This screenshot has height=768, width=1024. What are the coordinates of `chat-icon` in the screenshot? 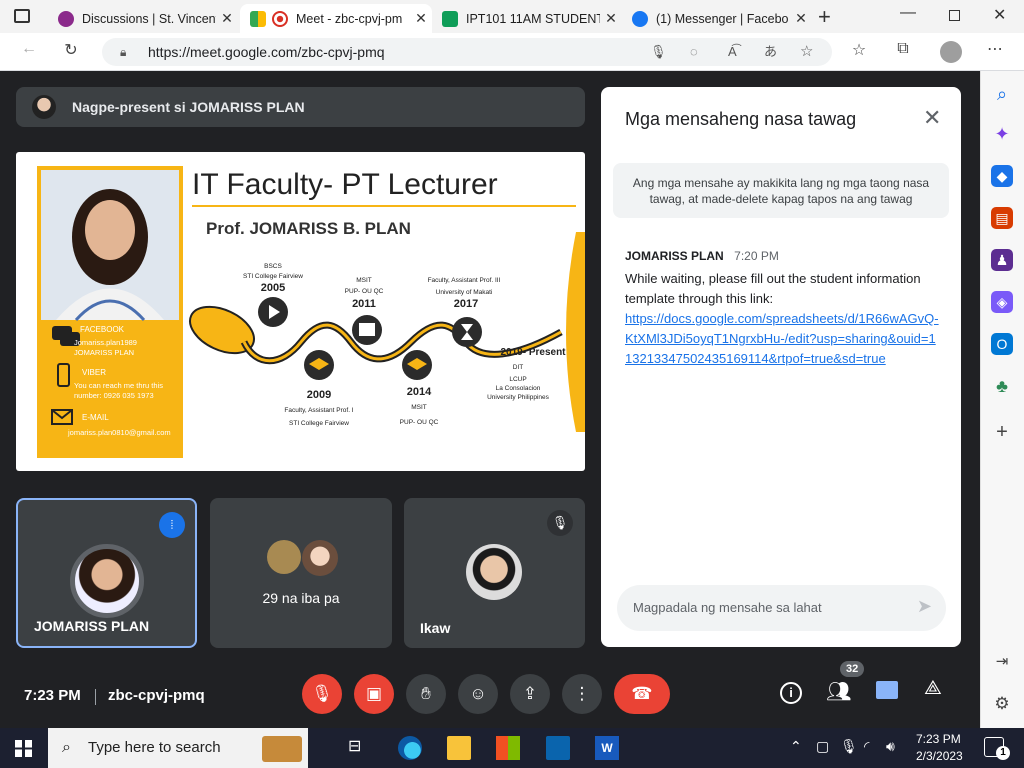 It's located at (887, 690).